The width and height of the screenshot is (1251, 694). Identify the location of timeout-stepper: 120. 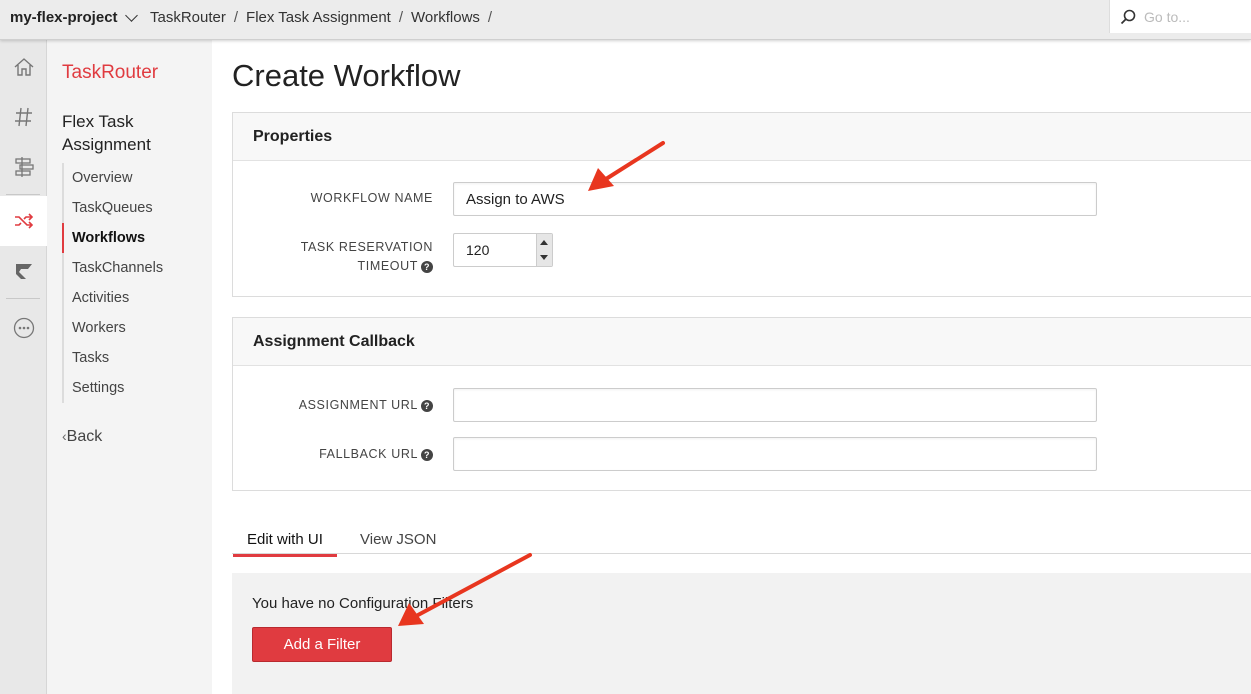
(503, 250).